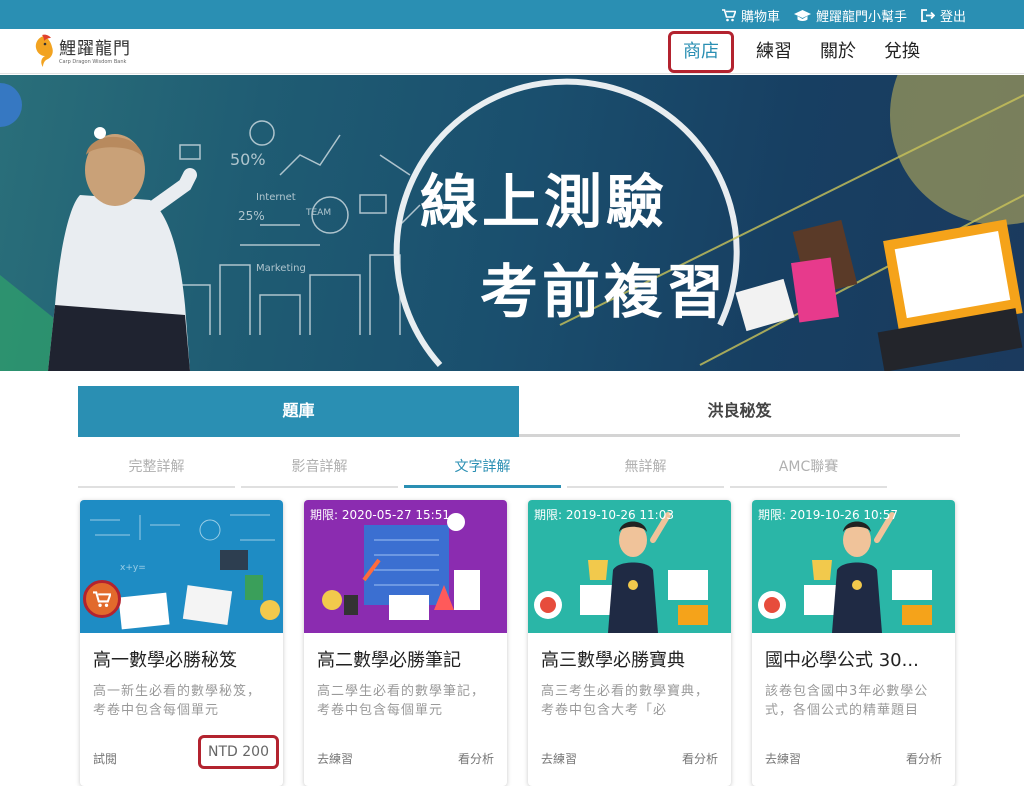 The width and height of the screenshot is (1024, 786). Describe the element at coordinates (604, 292) in the screenshot. I see `banner-subheadline: 考前複習` at that location.